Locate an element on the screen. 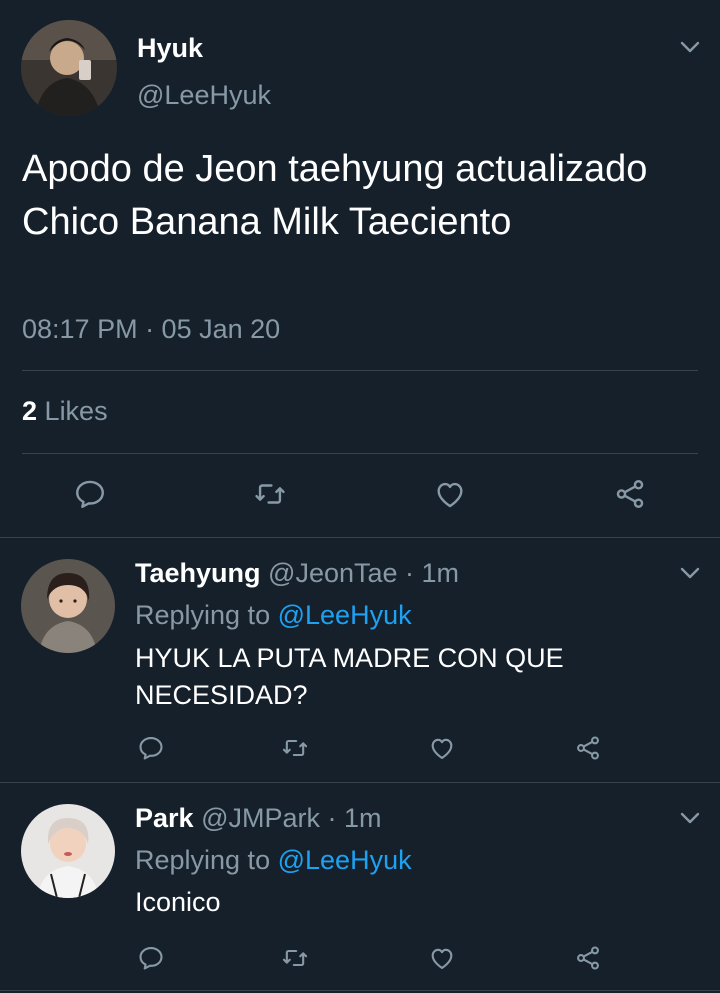  reply-author-handle: @JeonTae is located at coordinates (333, 573).